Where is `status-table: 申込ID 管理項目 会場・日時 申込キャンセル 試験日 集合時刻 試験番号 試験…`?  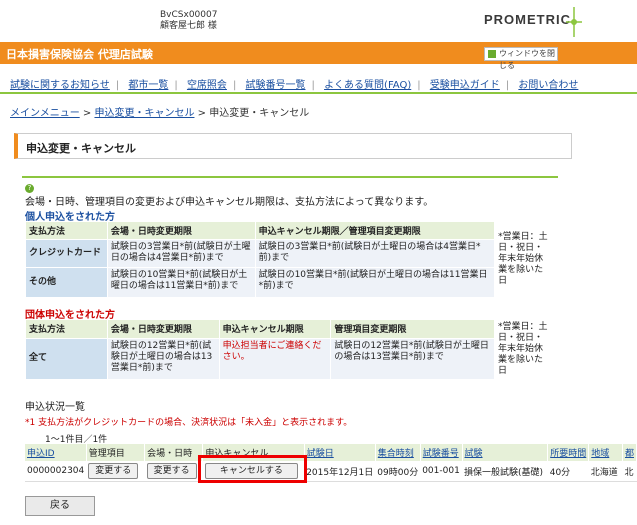
status-table: 申込ID 管理項目 会場・日時 申込キャンセル 試験日 集合時刻 試験番号 試験… is located at coordinates (331, 463).